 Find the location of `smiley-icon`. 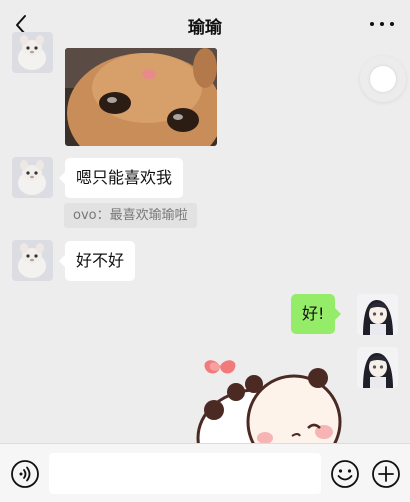

smiley-icon is located at coordinates (345, 474).